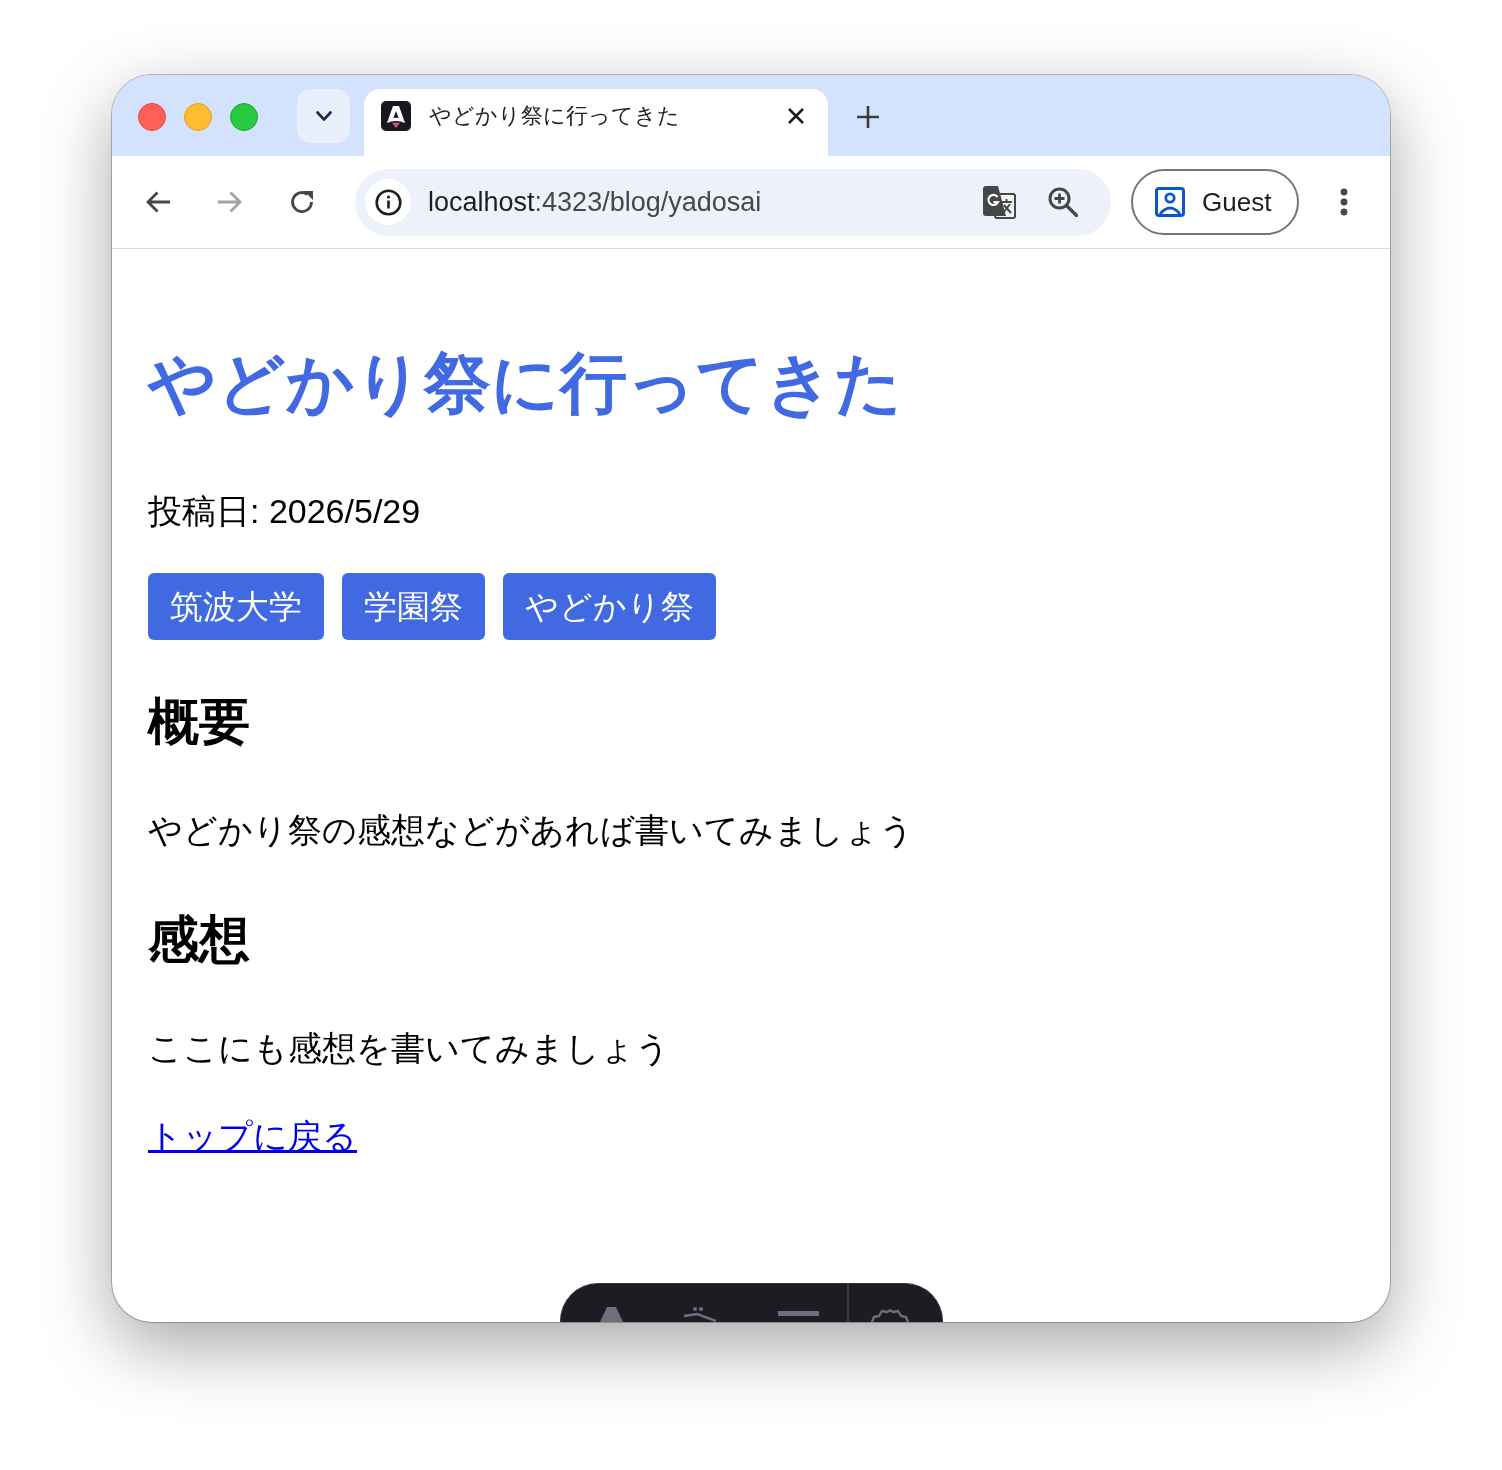 This screenshot has height=1470, width=1502. Describe the element at coordinates (525, 383) in the screenshot. I see `post-title: やどかり祭に行ってきた` at that location.